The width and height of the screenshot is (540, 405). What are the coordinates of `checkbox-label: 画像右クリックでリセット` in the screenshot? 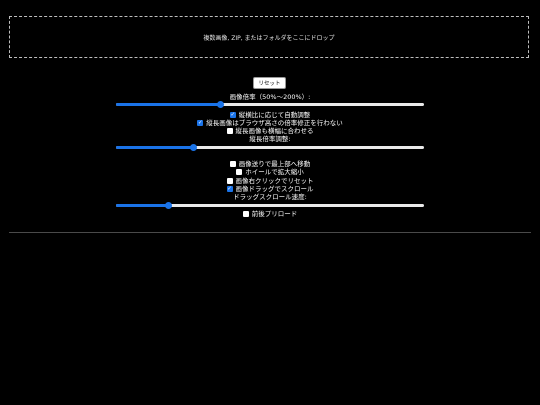 It's located at (274, 181).